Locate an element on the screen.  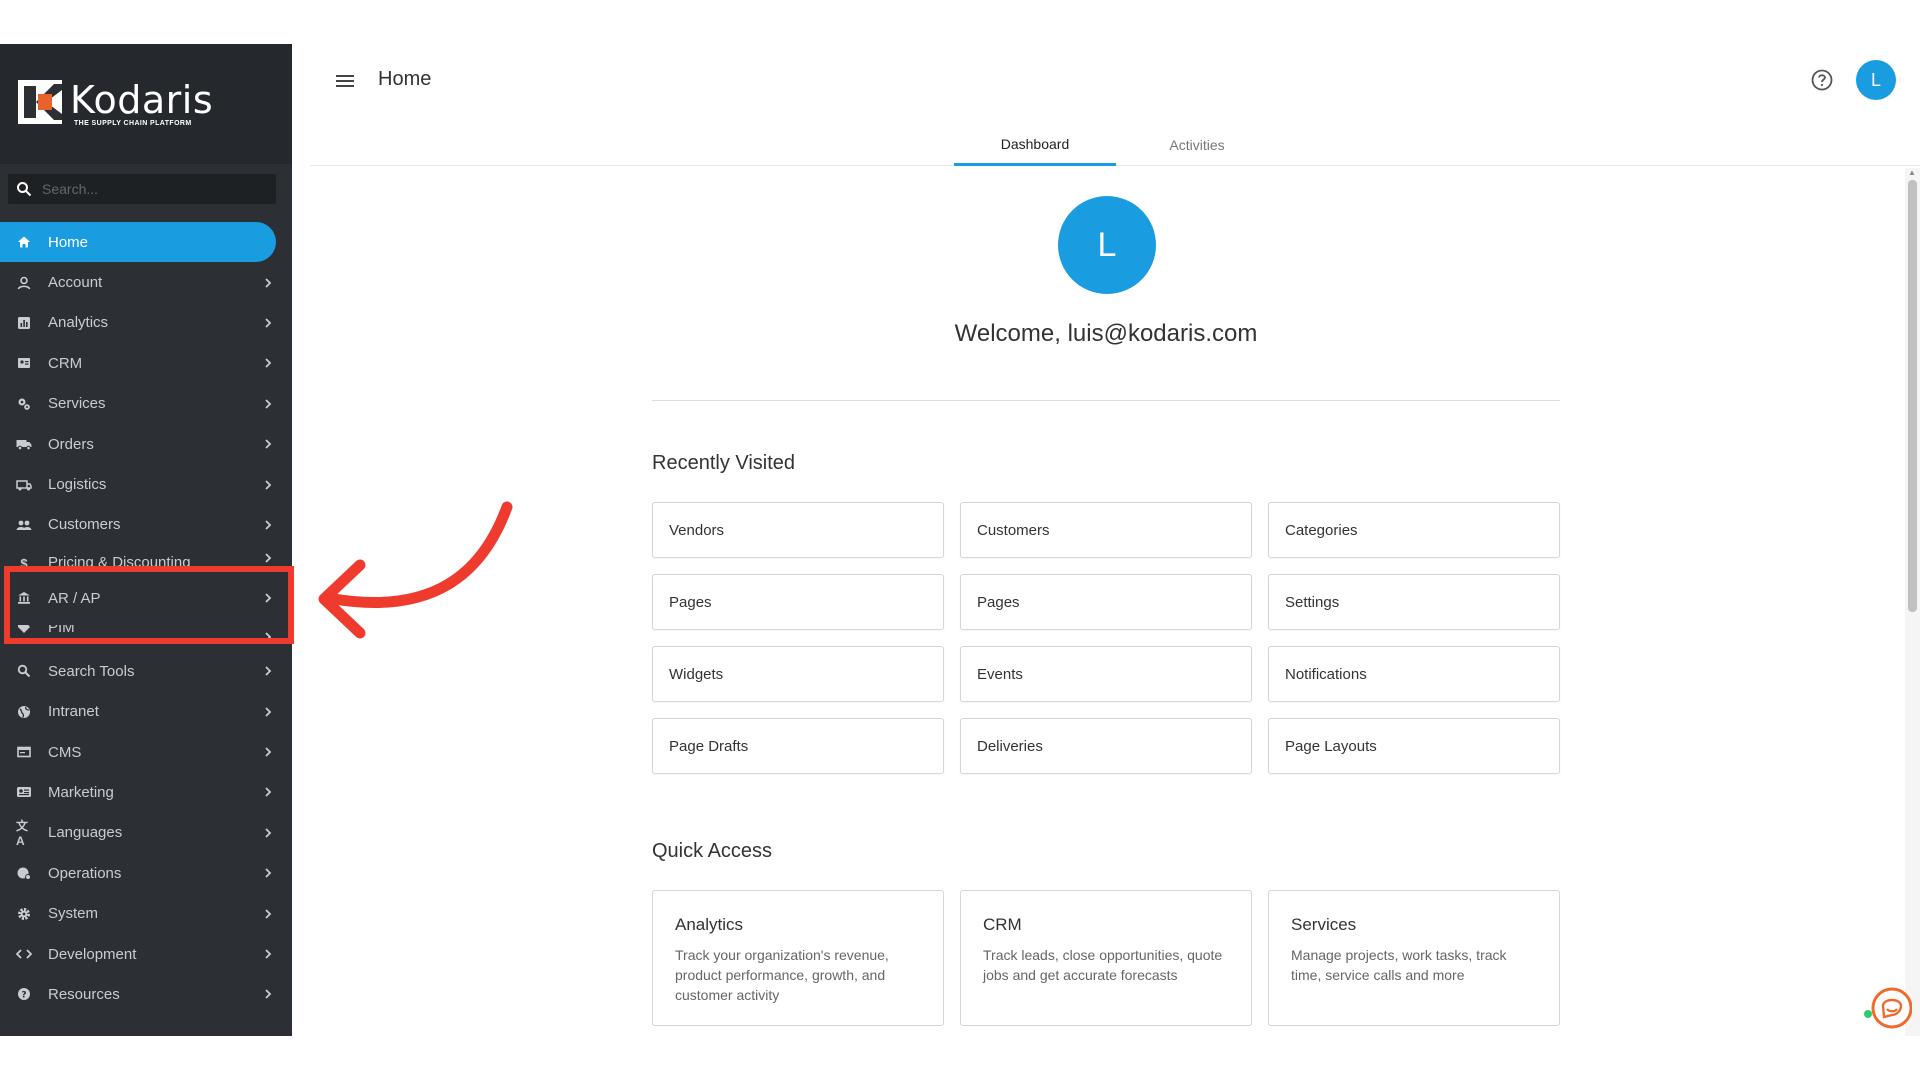
recent-card: Page Layouts is located at coordinates (1414, 746).